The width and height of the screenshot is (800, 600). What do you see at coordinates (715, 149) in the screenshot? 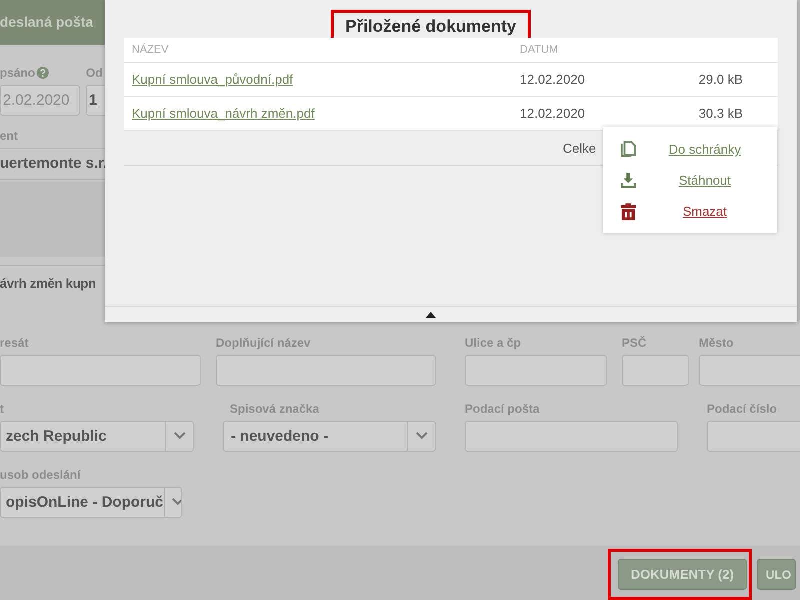
I see `menu-item: Do schránky` at bounding box center [715, 149].